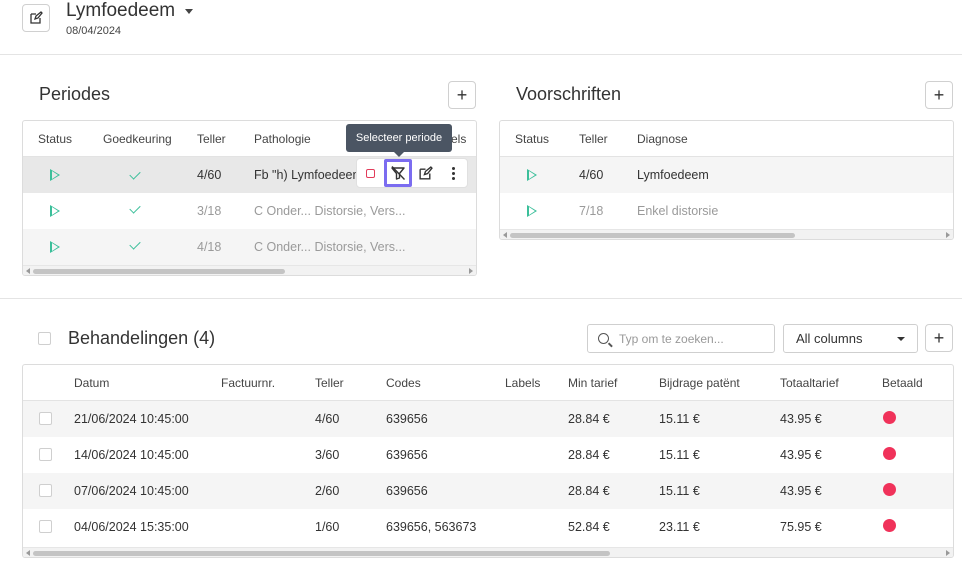 The image size is (962, 564). Describe the element at coordinates (726, 211) in the screenshot. I see `table-row: 7/18 Enkel distorsie` at that location.